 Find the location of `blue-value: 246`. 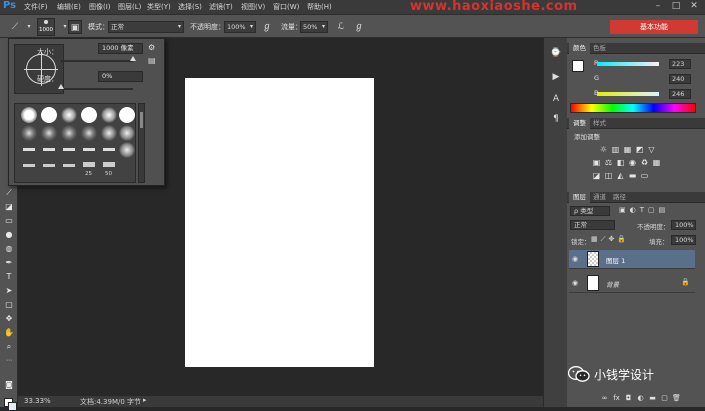

blue-value: 246 is located at coordinates (680, 94).